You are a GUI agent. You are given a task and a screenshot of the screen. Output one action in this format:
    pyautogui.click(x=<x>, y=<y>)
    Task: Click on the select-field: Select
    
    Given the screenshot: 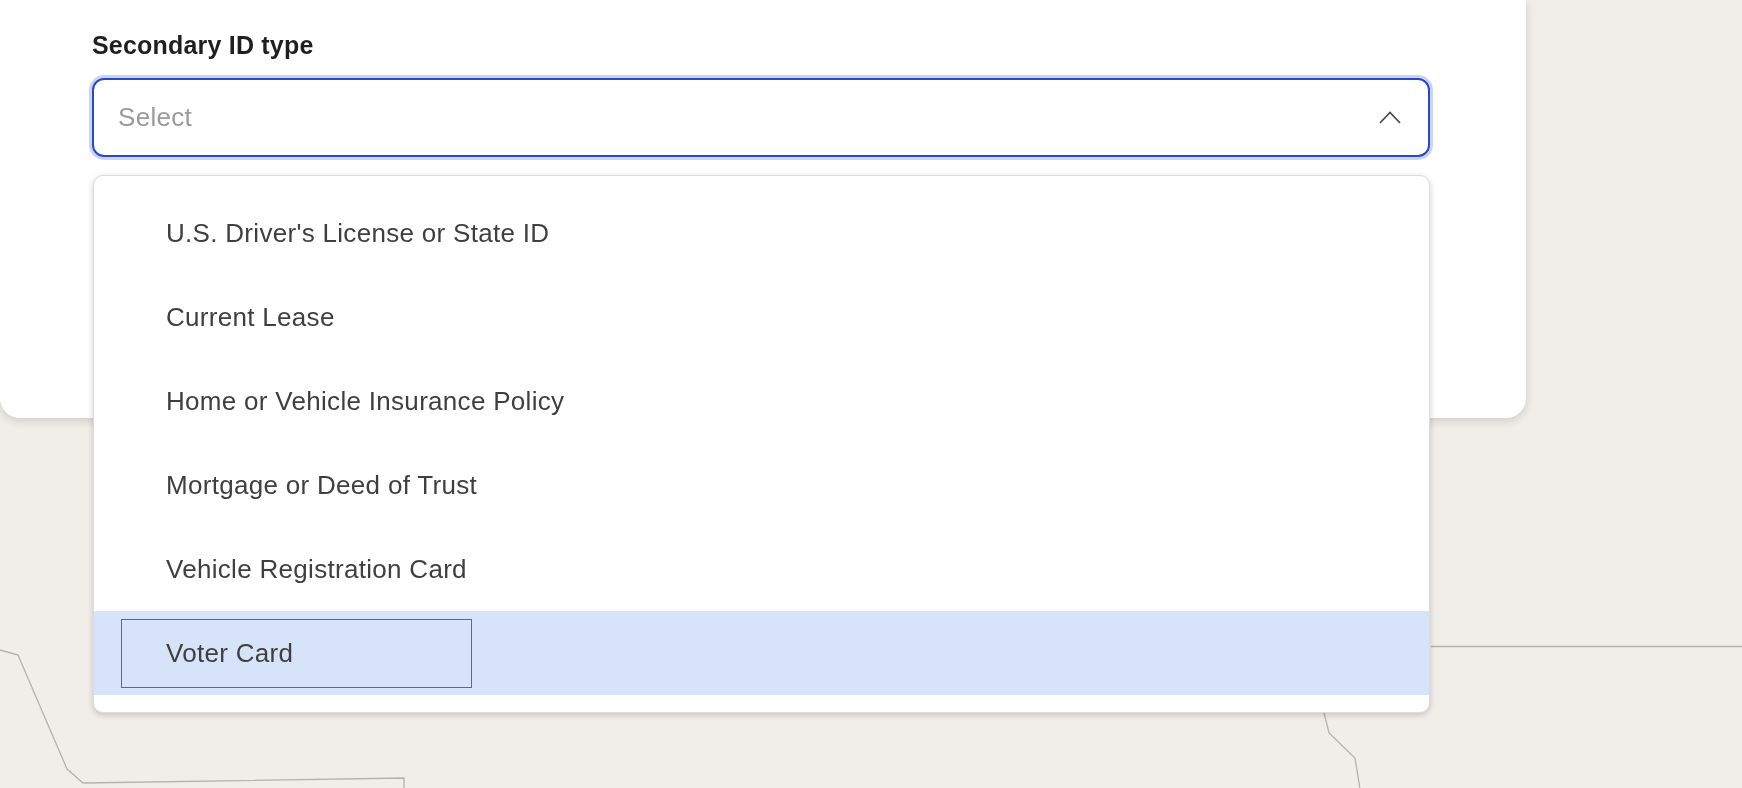 What is the action you would take?
    pyautogui.click(x=761, y=117)
    